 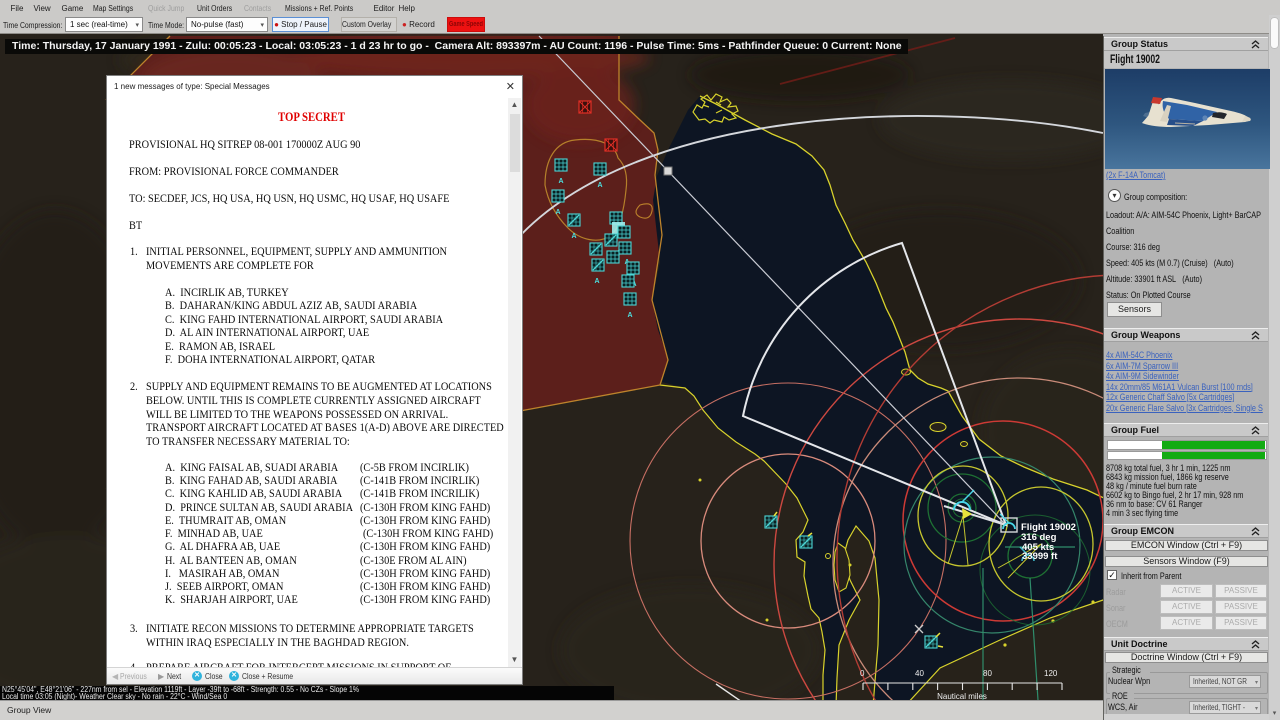 What do you see at coordinates (1051, 673) in the screenshot?
I see `svg-text: 120` at bounding box center [1051, 673].